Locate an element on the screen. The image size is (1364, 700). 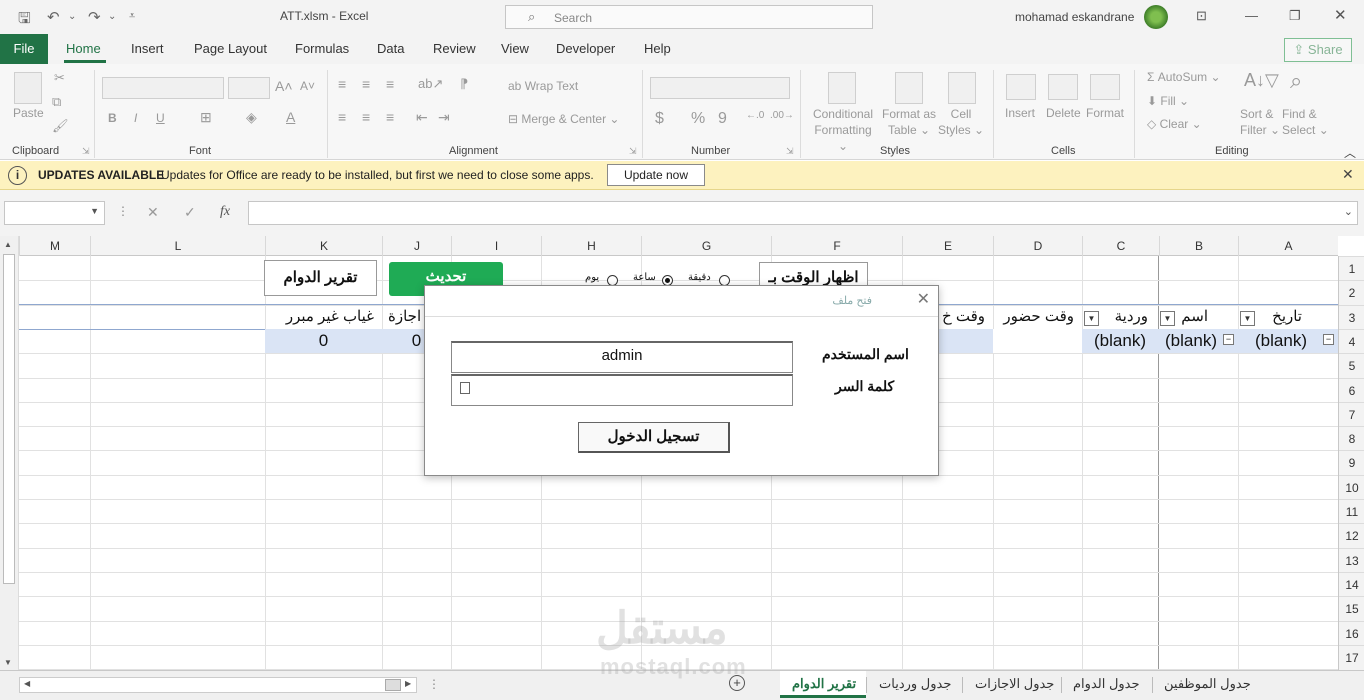
copy-icon: ⧉ is located at coordinates (56, 102).